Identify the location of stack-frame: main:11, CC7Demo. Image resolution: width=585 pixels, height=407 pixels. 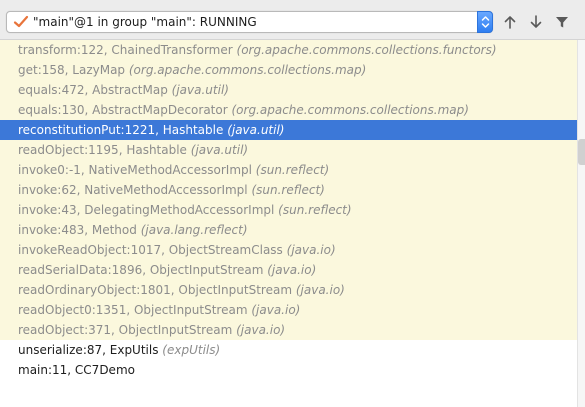
(288, 370).